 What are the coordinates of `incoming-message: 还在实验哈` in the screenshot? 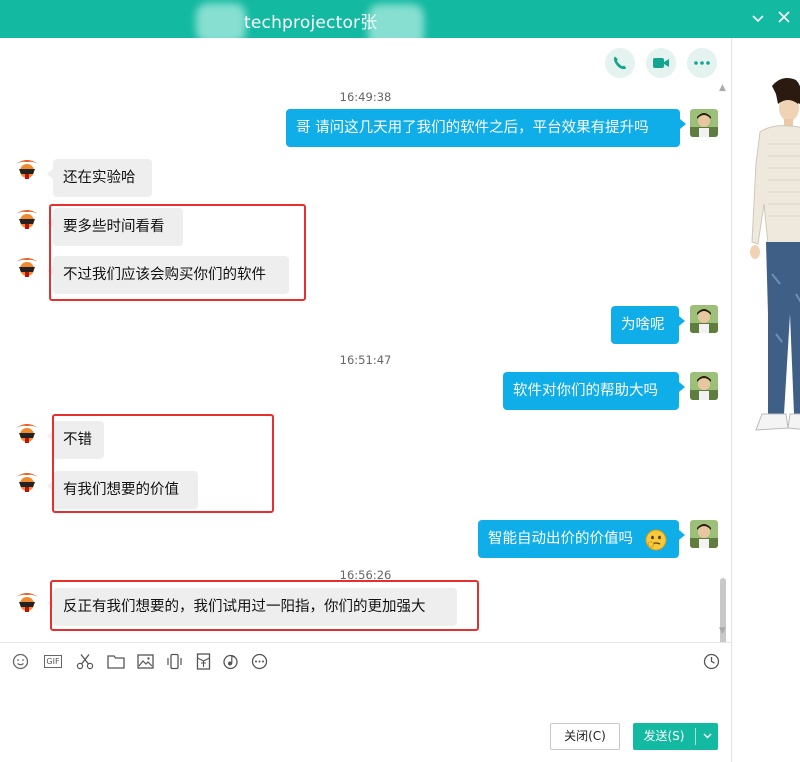 It's located at (99, 178).